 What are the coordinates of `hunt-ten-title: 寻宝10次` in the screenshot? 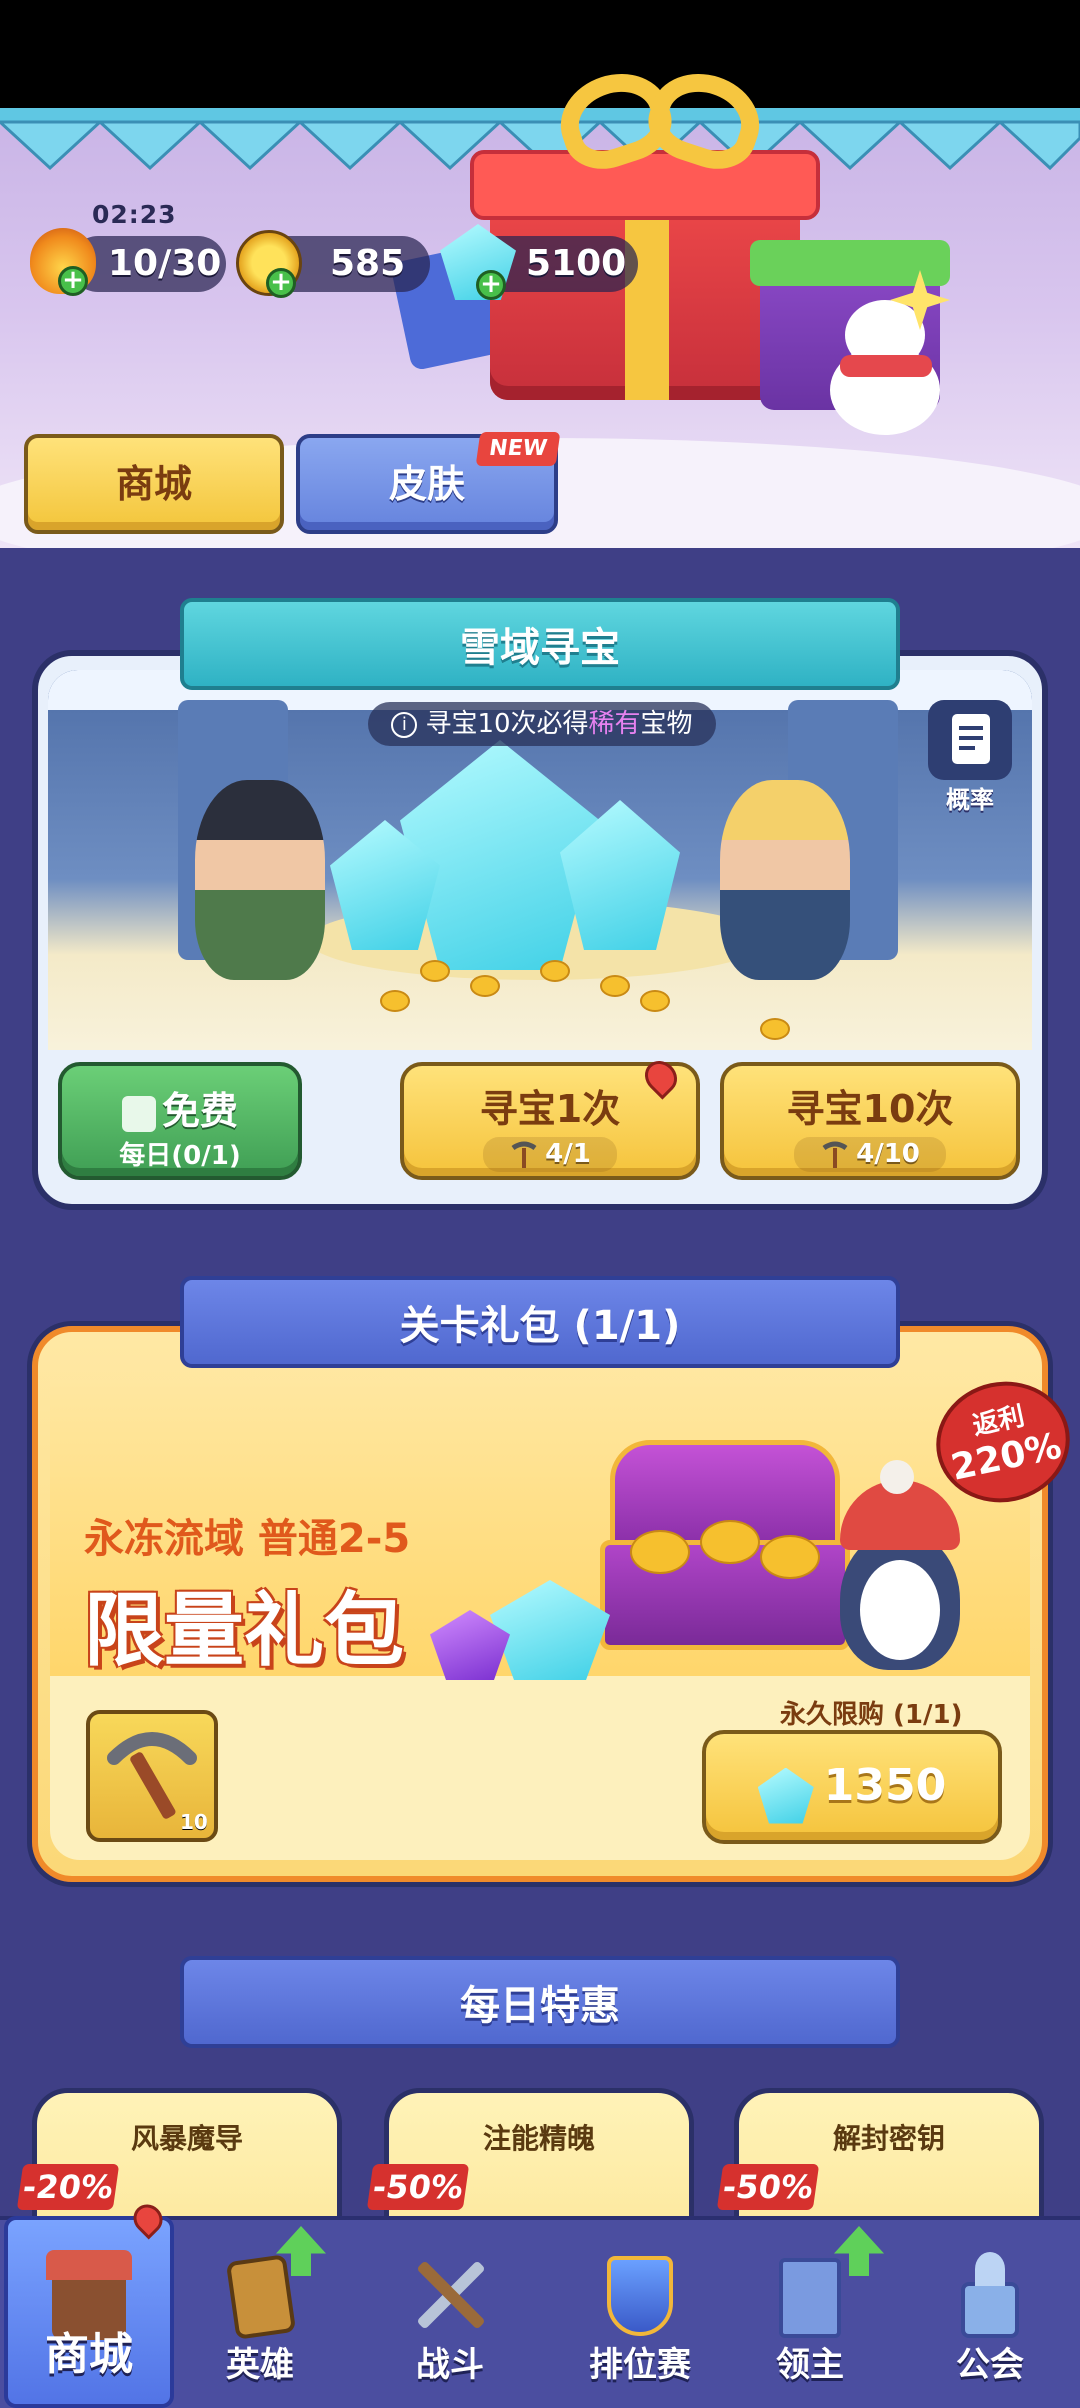 It's located at (870, 1109).